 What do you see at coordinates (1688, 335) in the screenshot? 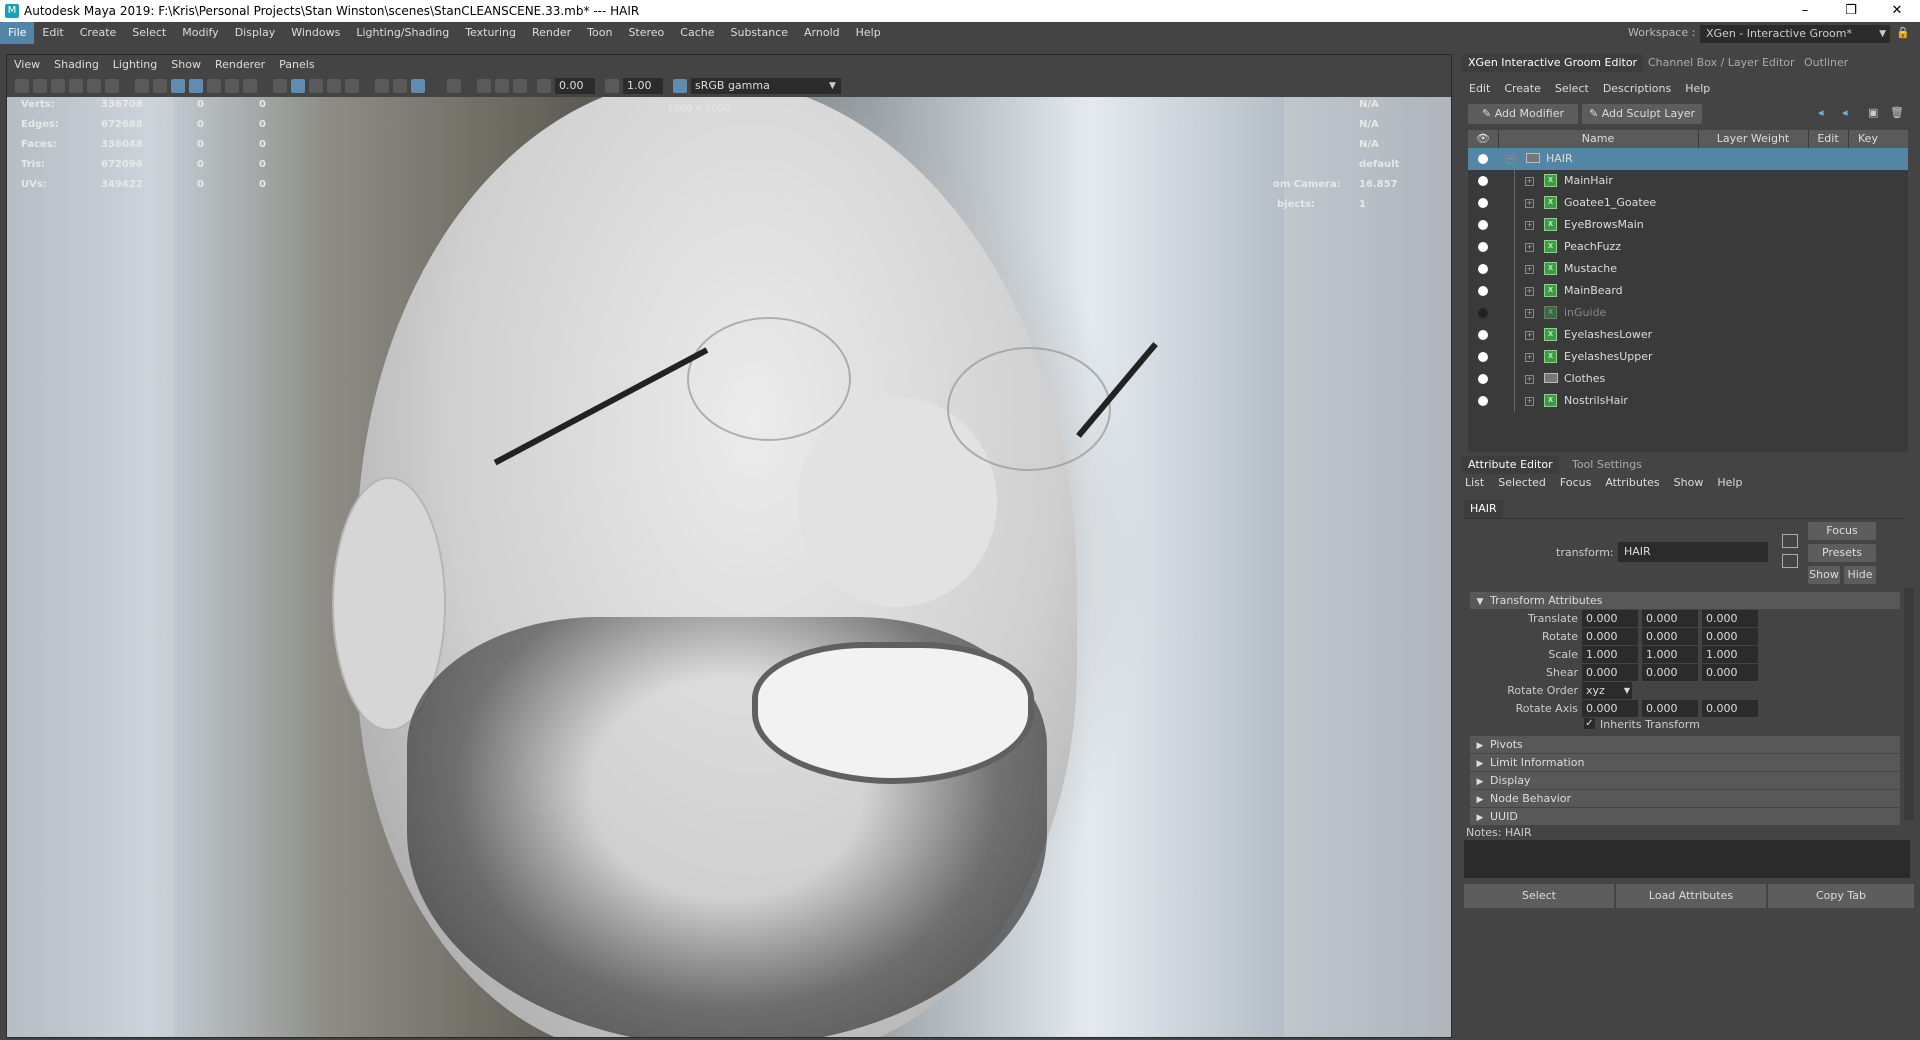
I see `list-item: + x EyelashesLower` at bounding box center [1688, 335].